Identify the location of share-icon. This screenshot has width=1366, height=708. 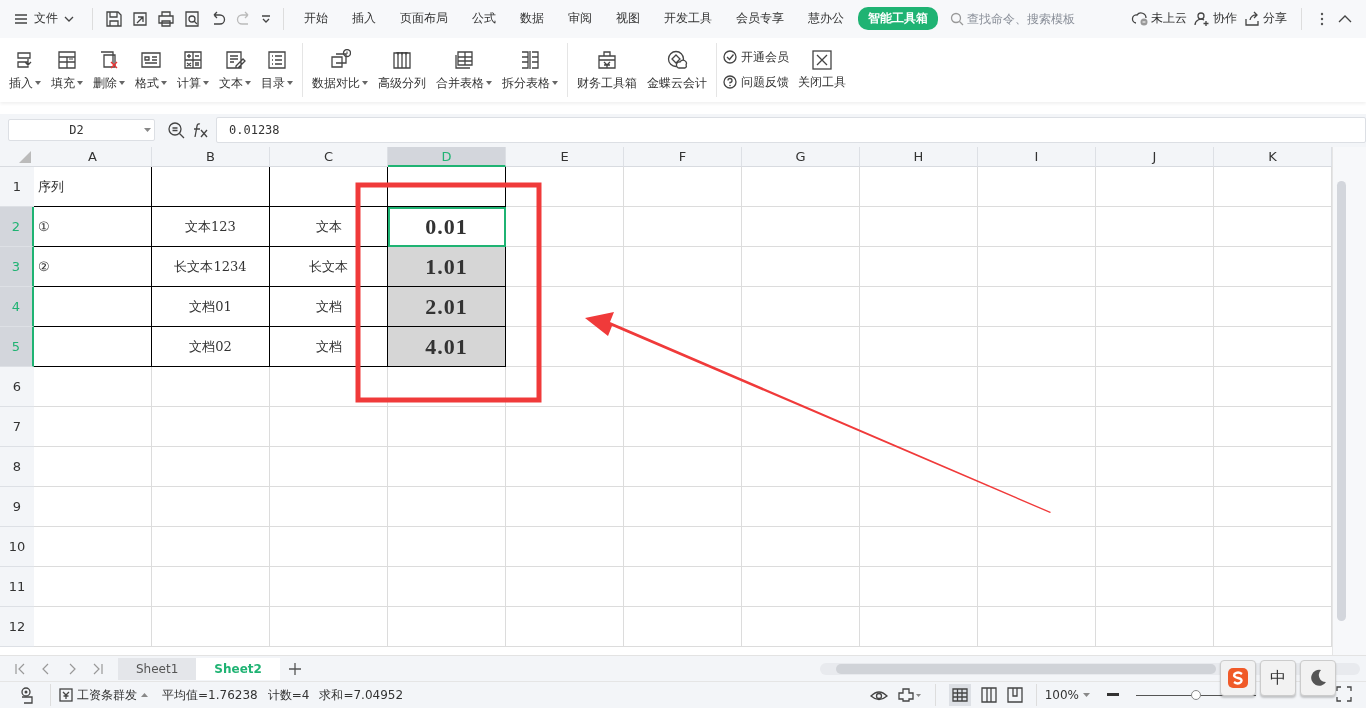
(1251, 19).